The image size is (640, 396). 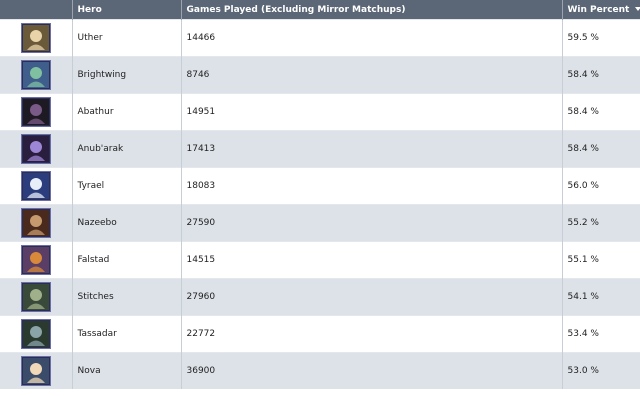 What do you see at coordinates (127, 112) in the screenshot?
I see `hero-name-cell: Abathur` at bounding box center [127, 112].